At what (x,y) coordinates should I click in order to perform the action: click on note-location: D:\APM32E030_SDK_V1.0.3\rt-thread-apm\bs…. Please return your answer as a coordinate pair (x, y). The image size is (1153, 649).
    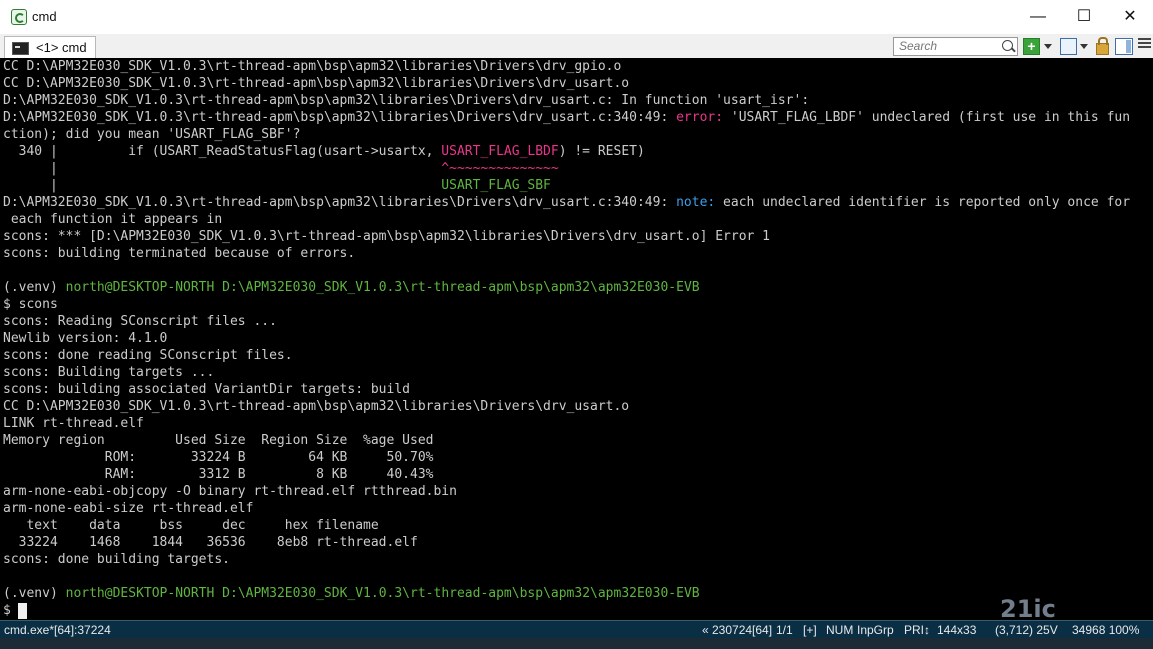
    Looking at the image, I should click on (340, 202).